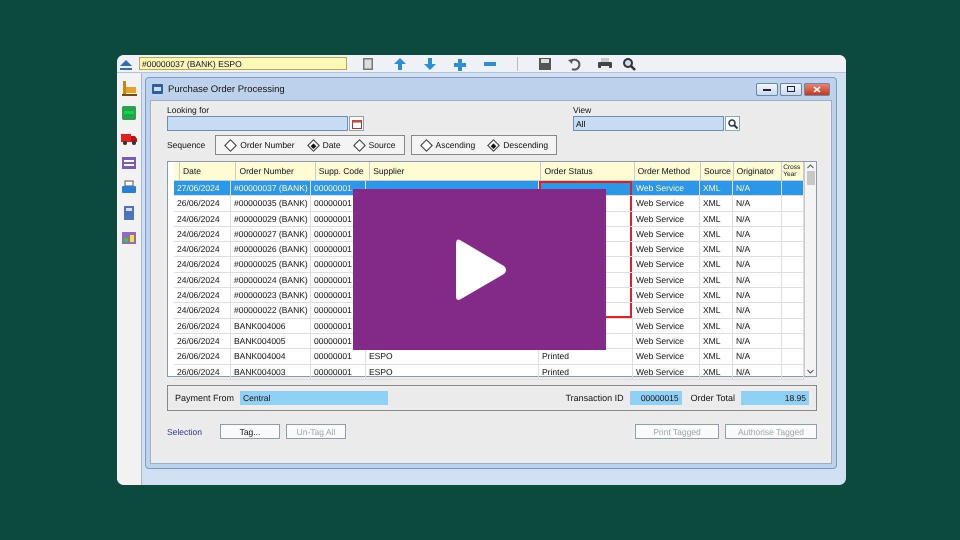  Describe the element at coordinates (323, 145) in the screenshot. I see `radio-option: Date` at that location.